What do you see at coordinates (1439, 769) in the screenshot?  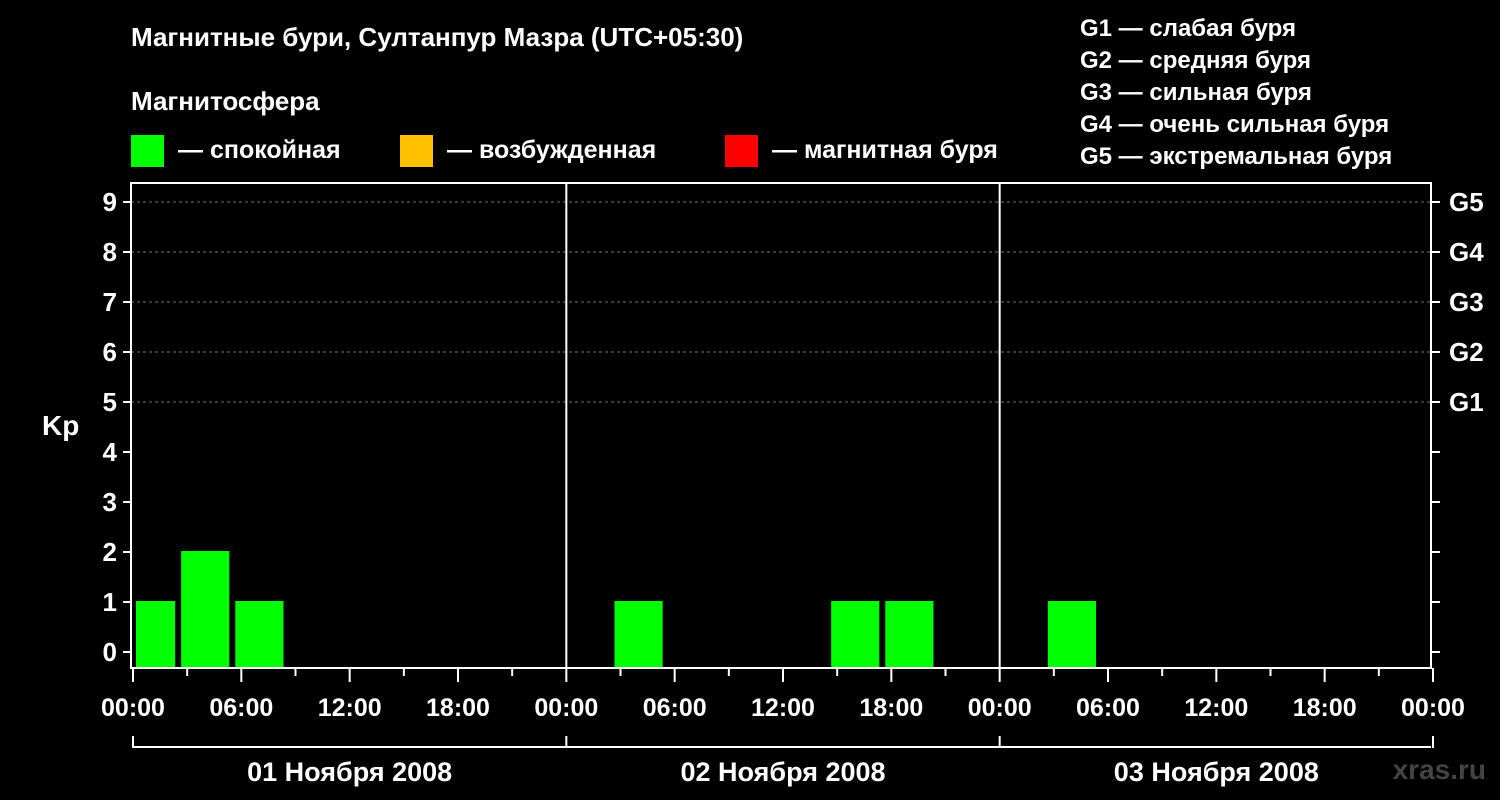 I see `watermark: xras.ru` at bounding box center [1439, 769].